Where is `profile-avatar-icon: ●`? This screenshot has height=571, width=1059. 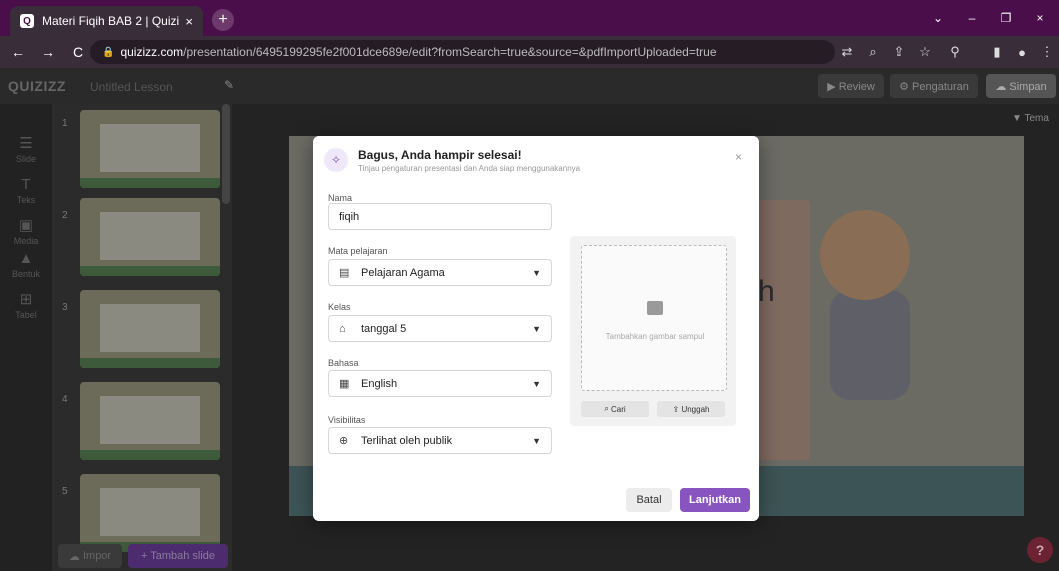 profile-avatar-icon: ● is located at coordinates (1022, 52).